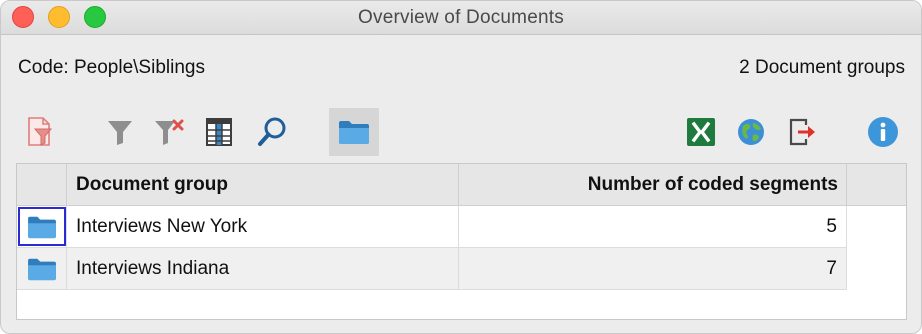 The width and height of the screenshot is (922, 334). I want to click on export-html-button, so click(751, 132).